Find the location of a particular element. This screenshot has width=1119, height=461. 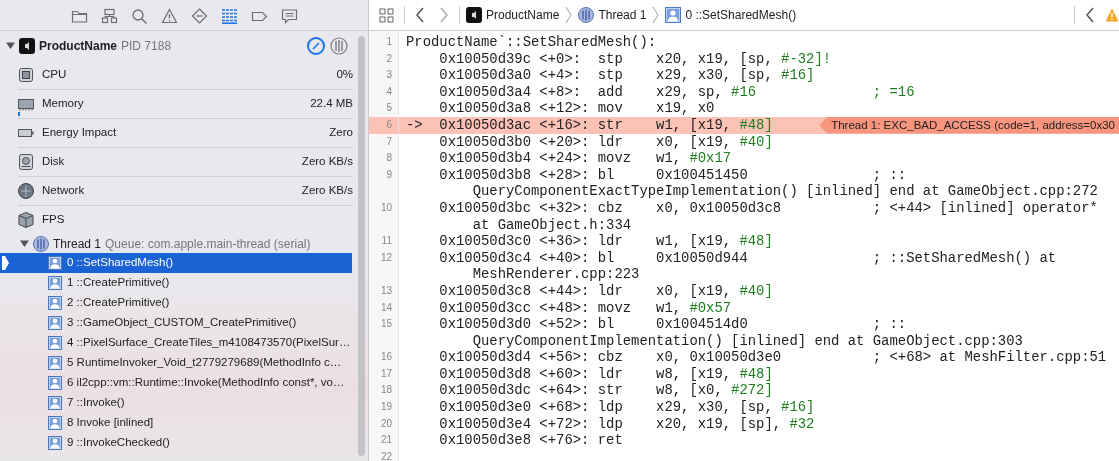

code-line: 0x10050d3a4 <+8>: add x29, sp, #16 ; =16 is located at coordinates (677, 92).